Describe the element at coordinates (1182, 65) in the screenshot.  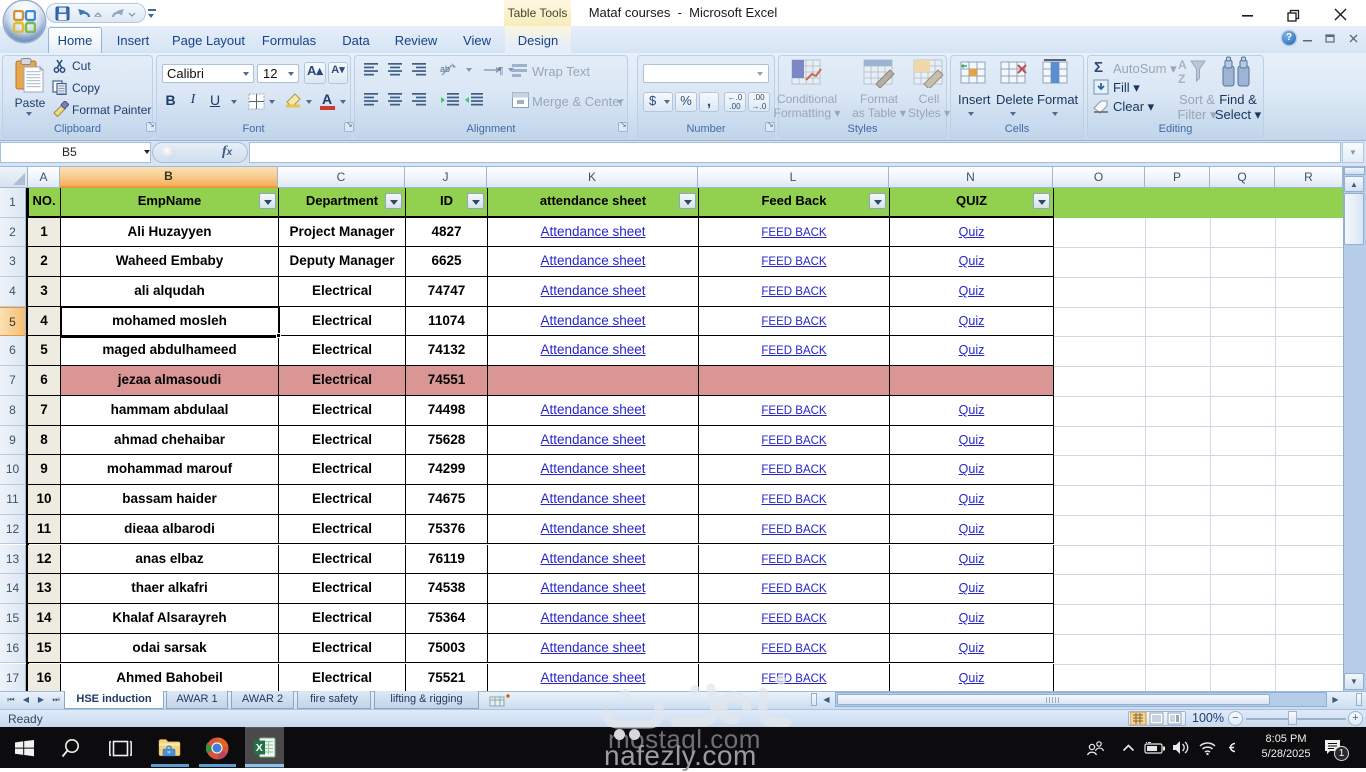
I see `svg-text: A` at that location.